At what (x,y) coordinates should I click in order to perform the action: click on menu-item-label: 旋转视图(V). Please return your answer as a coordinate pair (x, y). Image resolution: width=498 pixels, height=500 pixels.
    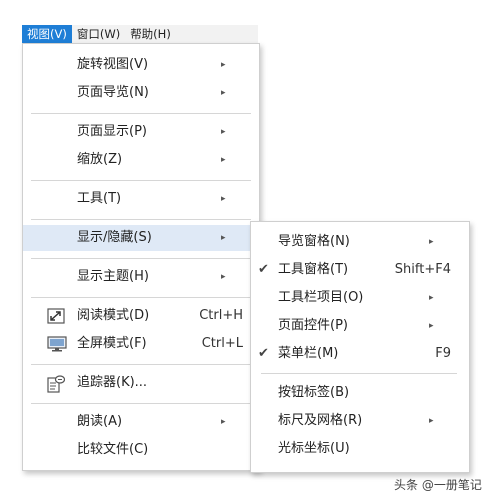
    Looking at the image, I should click on (113, 64).